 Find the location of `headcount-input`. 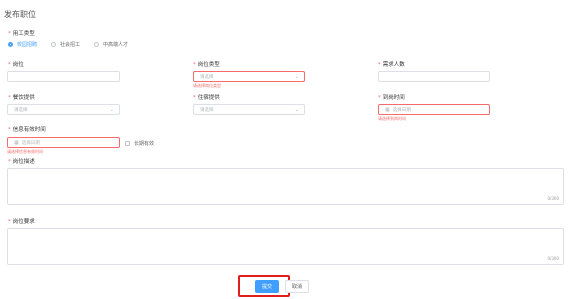

headcount-input is located at coordinates (434, 76).